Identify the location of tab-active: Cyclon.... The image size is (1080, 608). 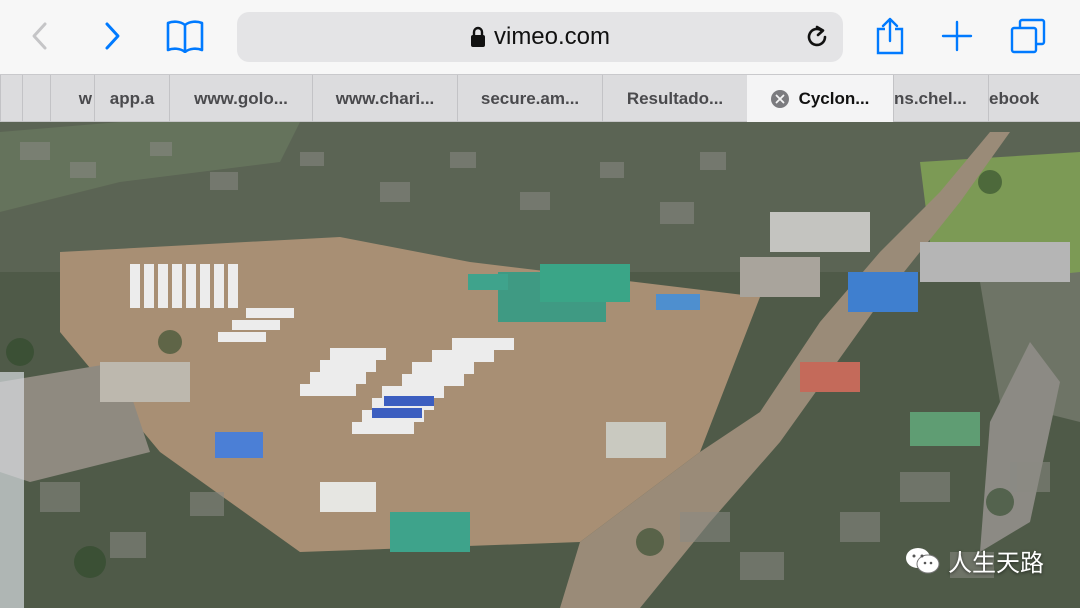
(820, 98).